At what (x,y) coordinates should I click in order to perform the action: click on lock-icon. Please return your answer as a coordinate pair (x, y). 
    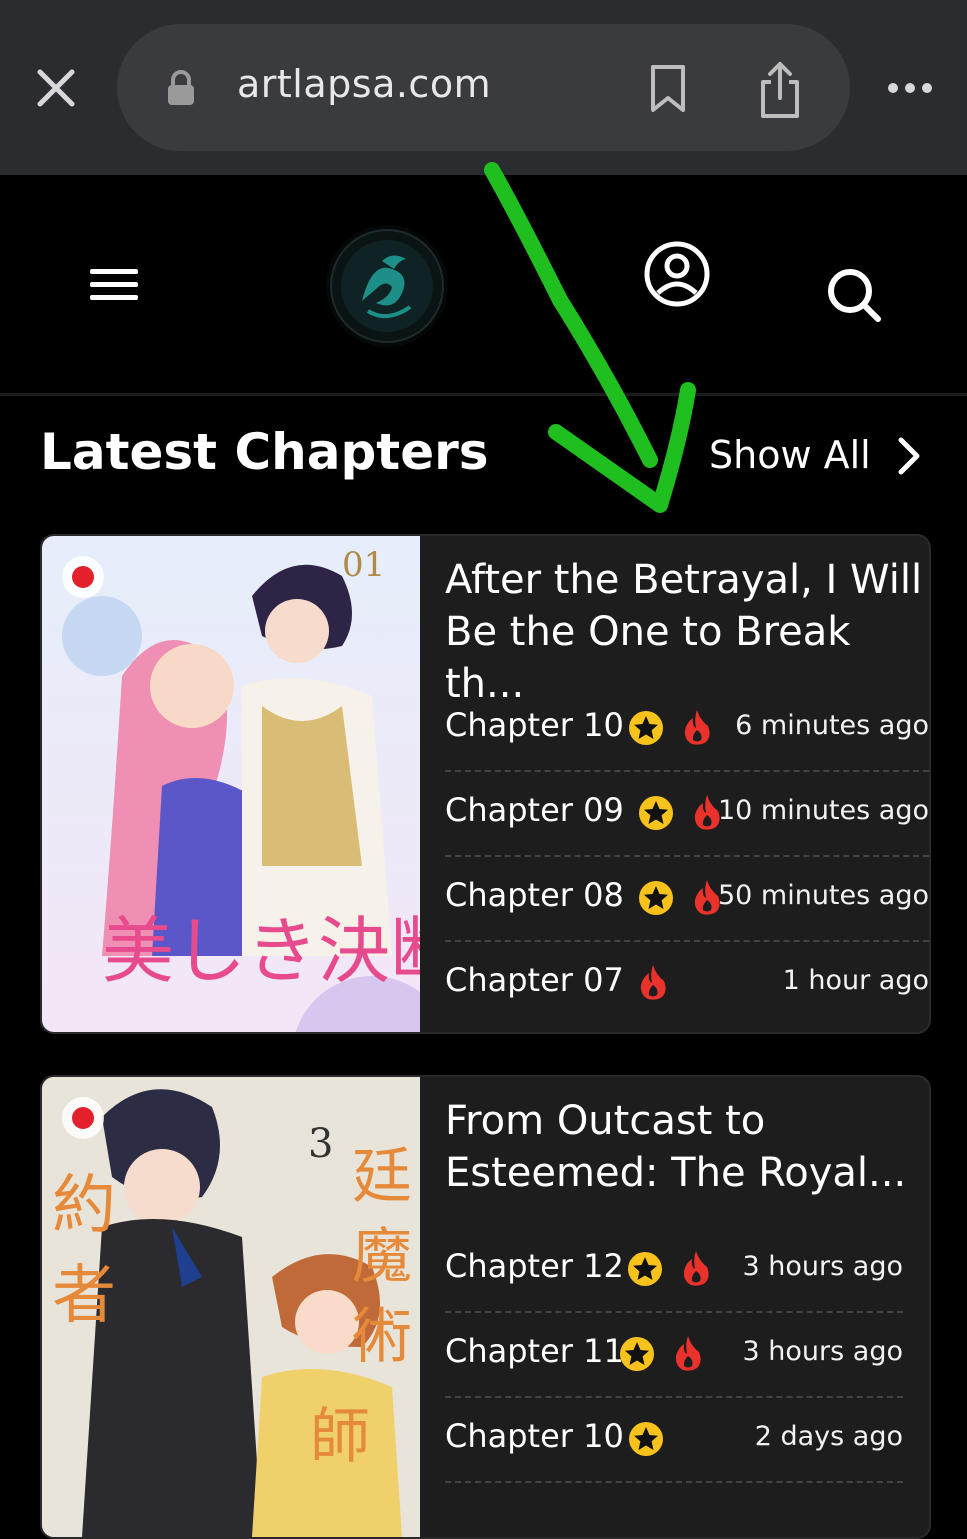
    Looking at the image, I should click on (181, 87).